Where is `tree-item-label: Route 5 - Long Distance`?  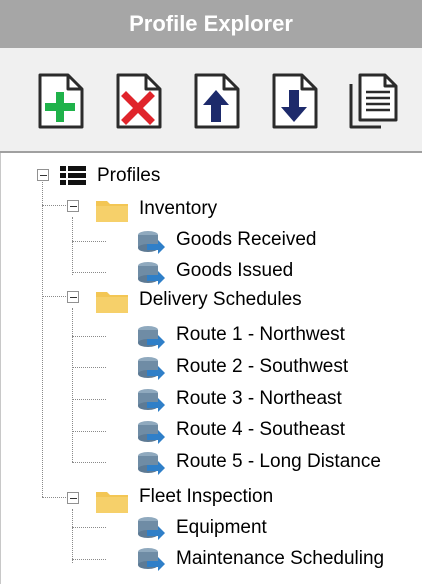 tree-item-label: Route 5 - Long Distance is located at coordinates (278, 462).